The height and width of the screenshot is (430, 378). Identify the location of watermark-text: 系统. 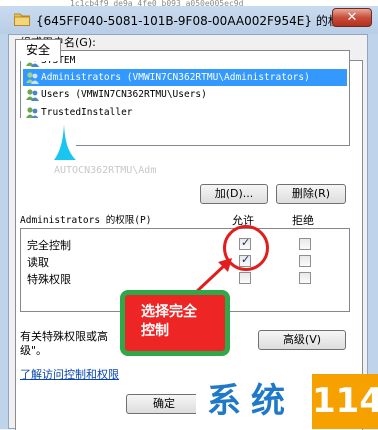
(251, 401).